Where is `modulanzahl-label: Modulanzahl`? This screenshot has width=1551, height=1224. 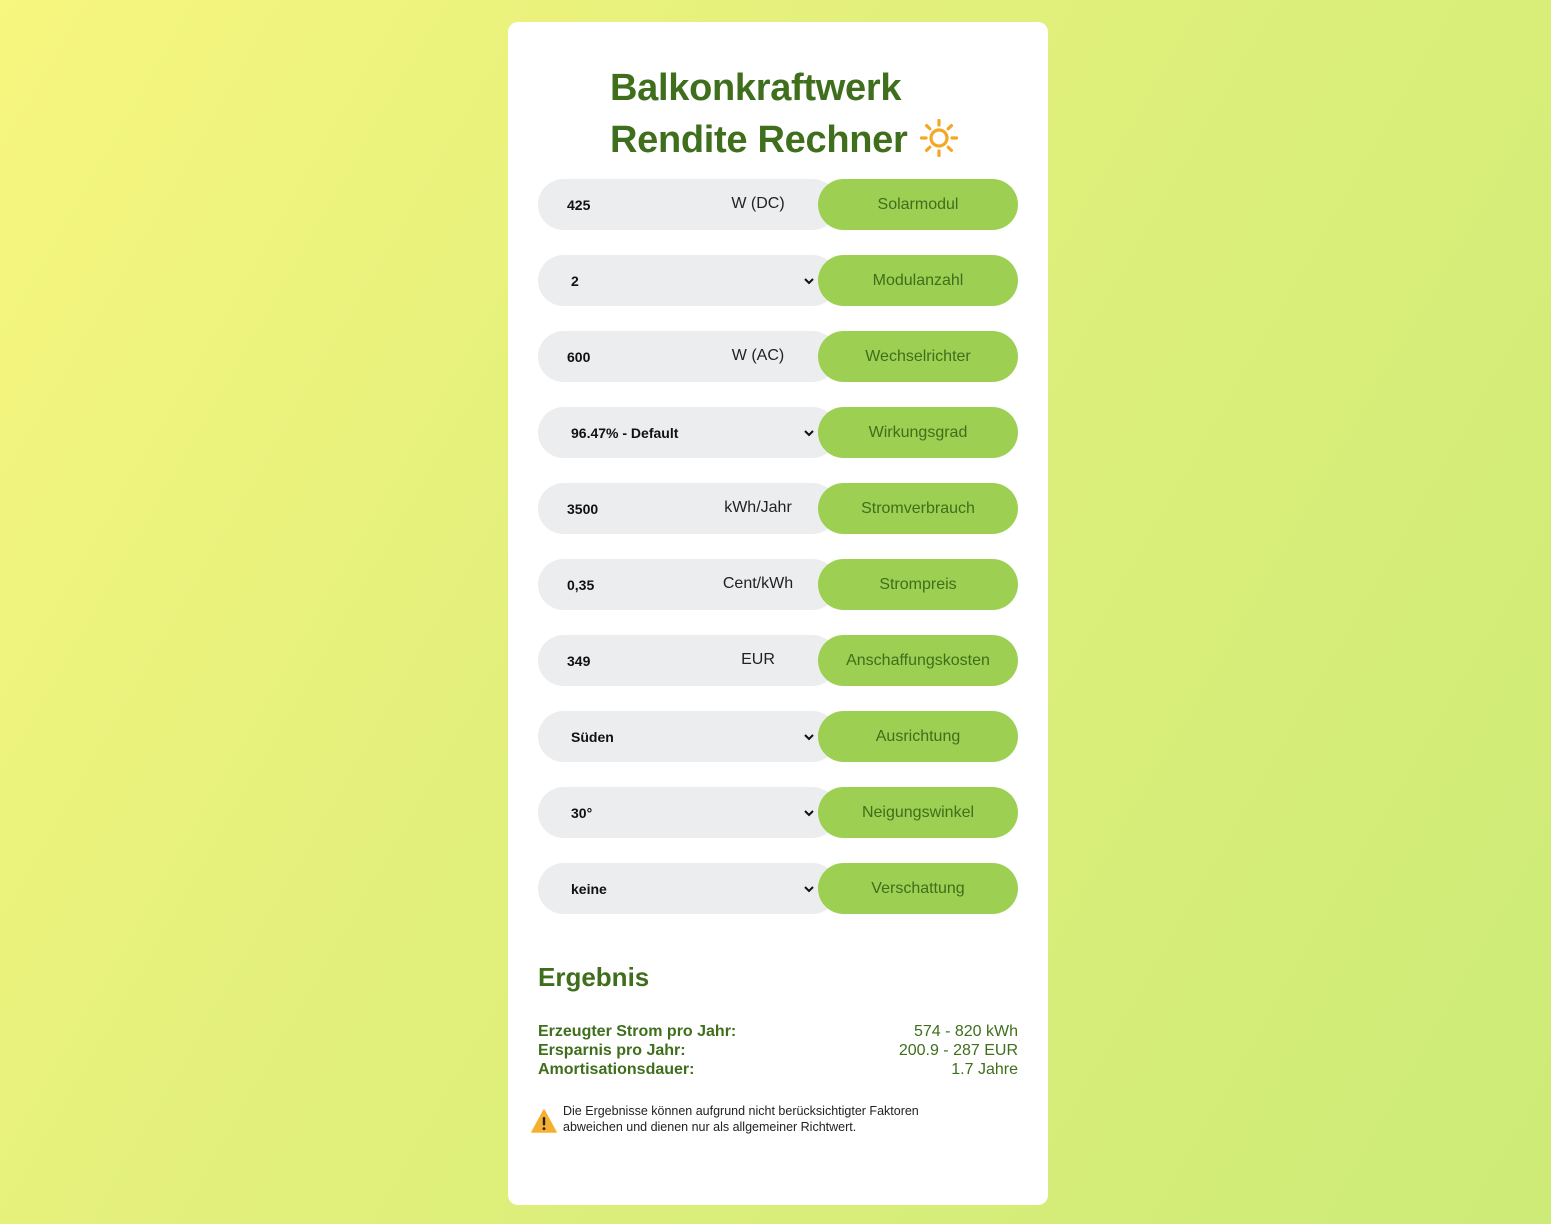 modulanzahl-label: Modulanzahl is located at coordinates (918, 280).